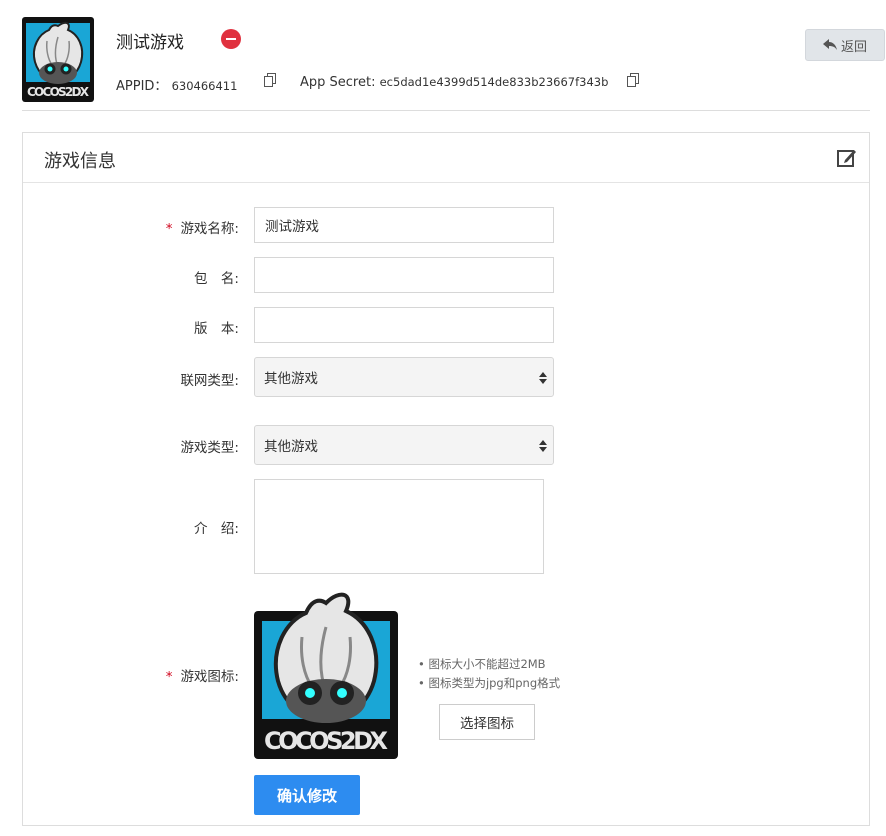  What do you see at coordinates (209, 381) in the screenshot?
I see `network-type-label: 联网类型:` at bounding box center [209, 381].